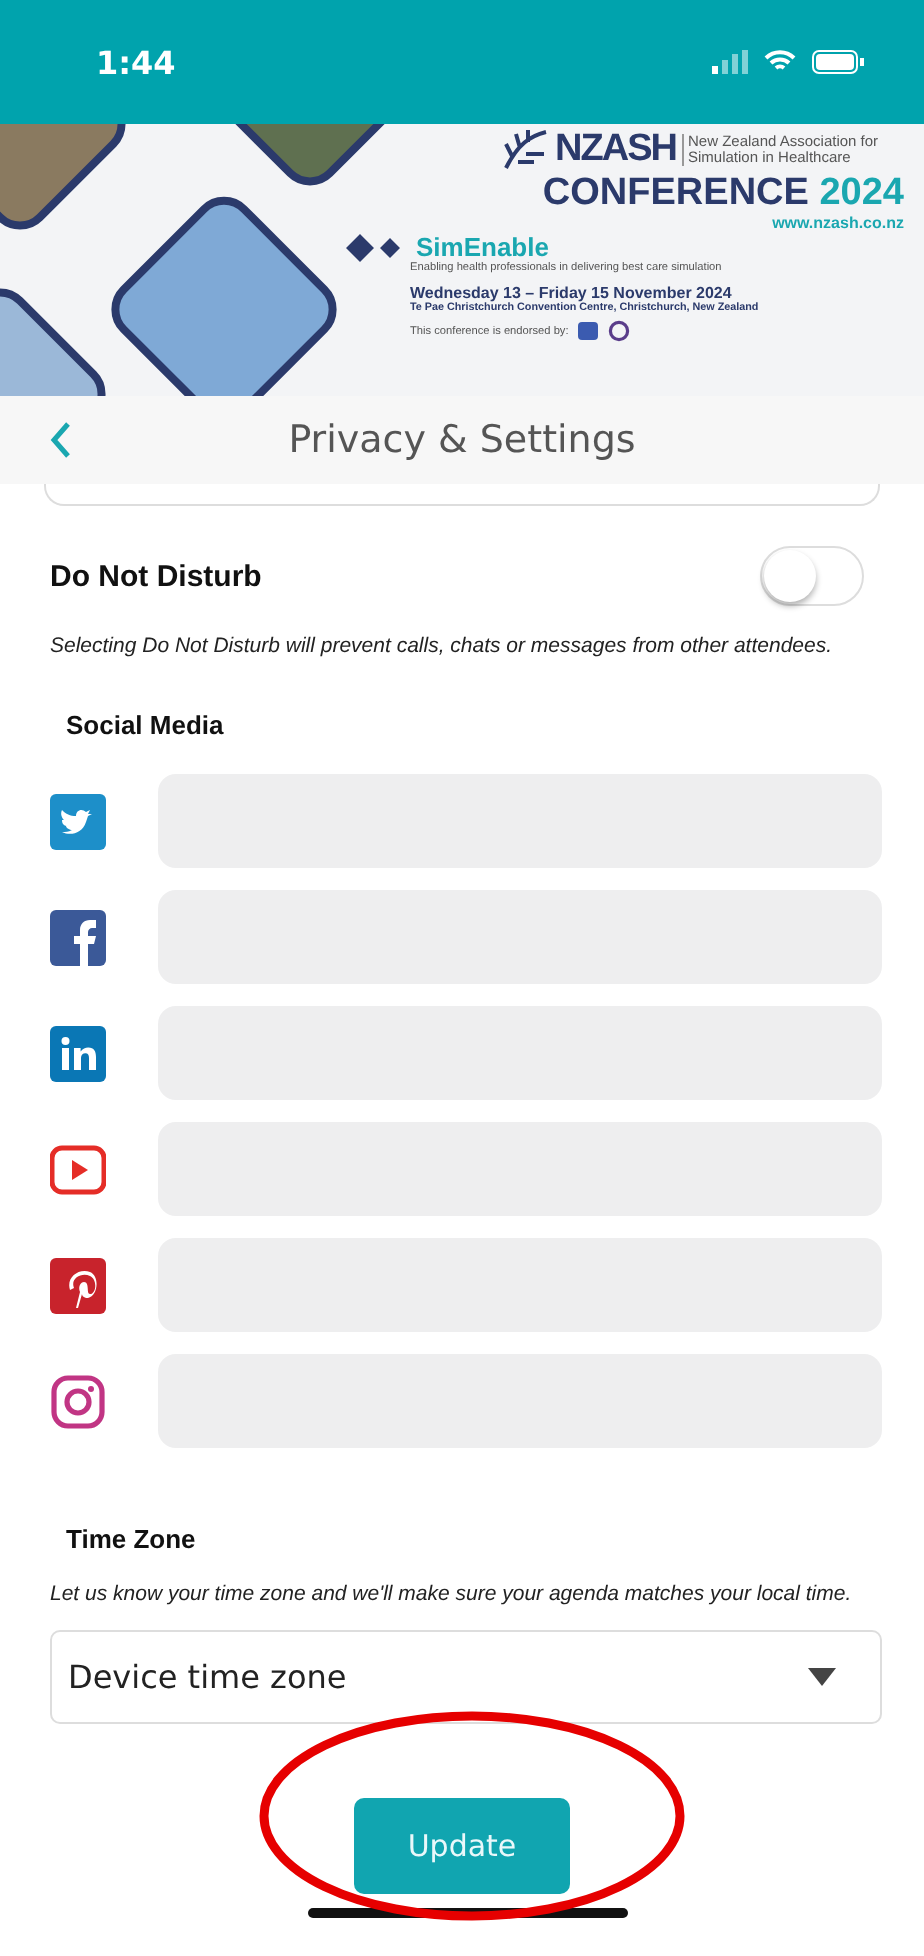 This screenshot has height=1956, width=924. I want to click on setting-description: Selecting Do Not Disturb will prevent calls, chats or messages from other attendees., so click(441, 645).